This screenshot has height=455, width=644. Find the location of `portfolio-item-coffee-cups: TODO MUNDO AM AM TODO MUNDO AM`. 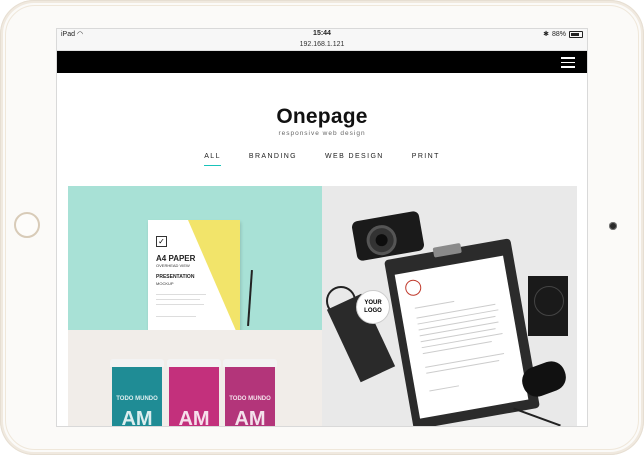

portfolio-item-coffee-cups: TODO MUNDO AM AM TODO MUNDO AM is located at coordinates (195, 378).